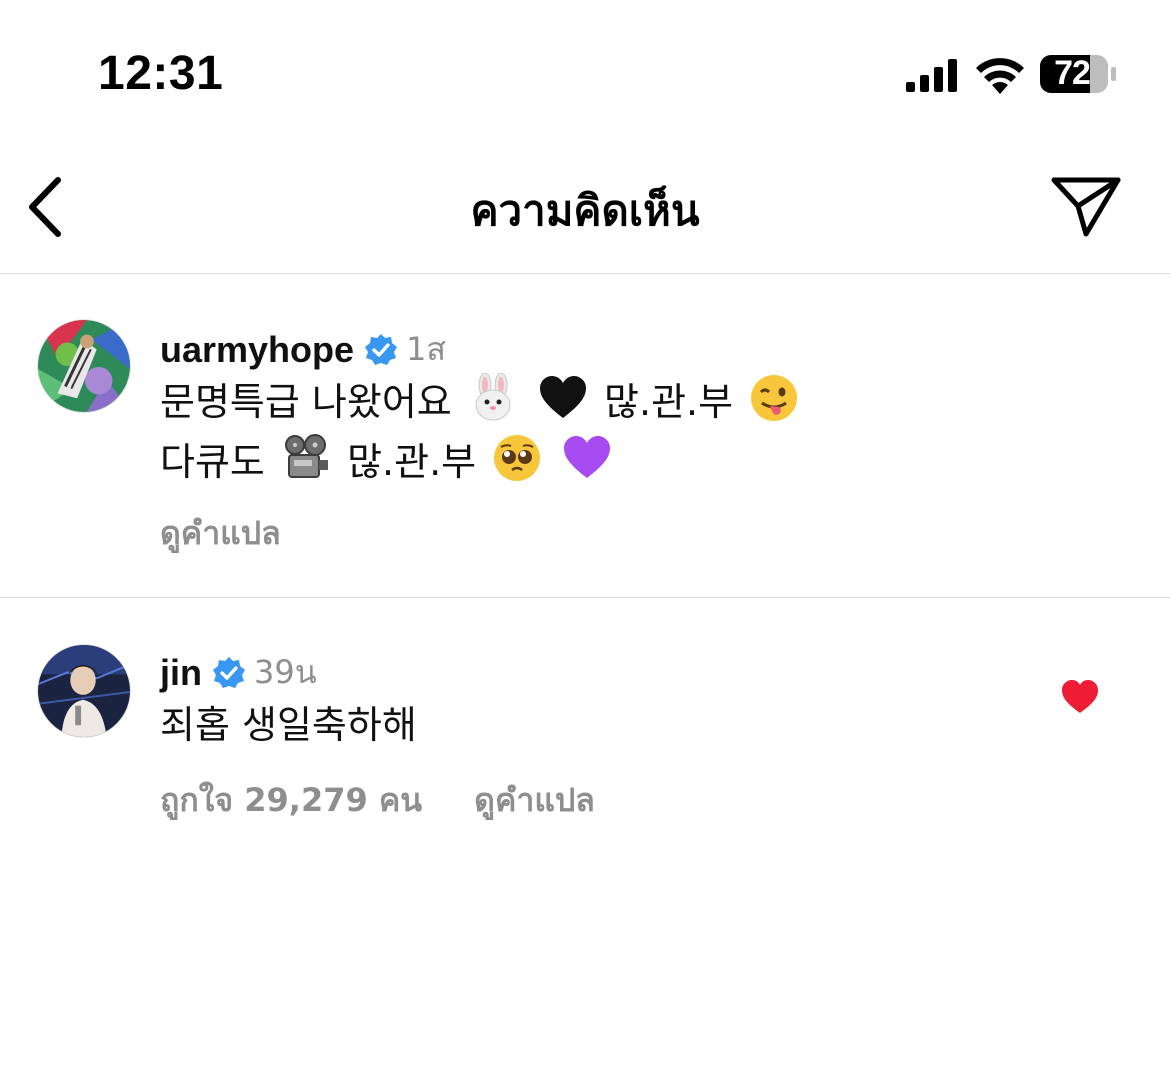 This screenshot has height=1080, width=1170. I want to click on status-time: 12:31, so click(161, 73).